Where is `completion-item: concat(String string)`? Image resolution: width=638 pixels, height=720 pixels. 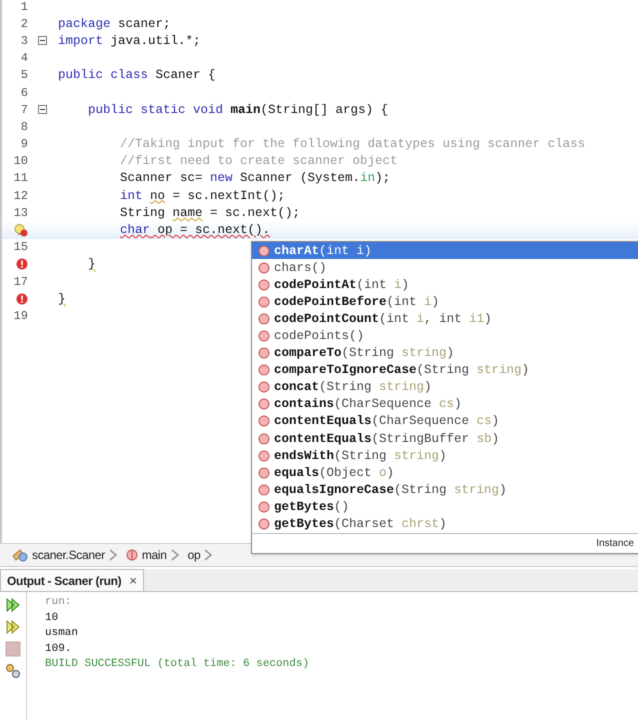 completion-item: concat(String string) is located at coordinates (445, 387).